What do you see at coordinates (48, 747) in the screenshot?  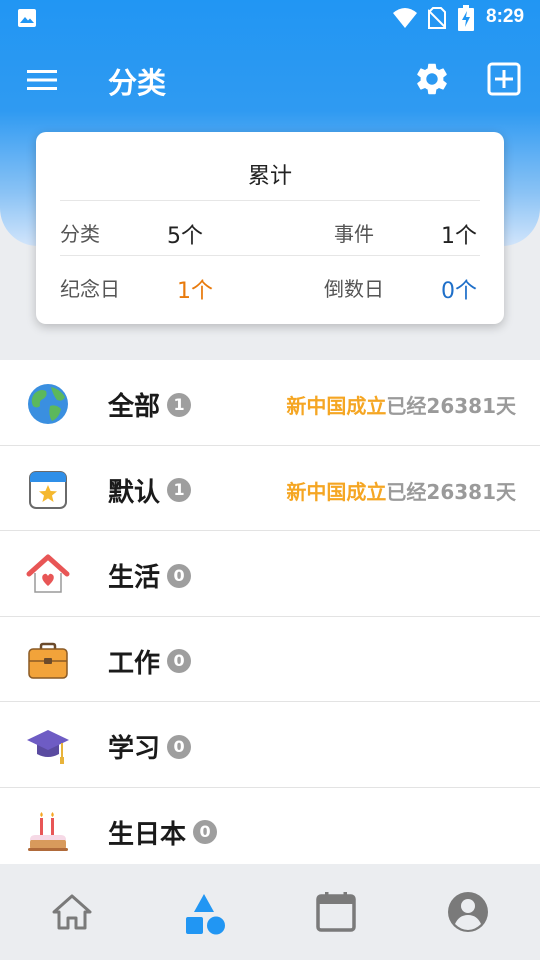 I see `graduation-cap-icon` at bounding box center [48, 747].